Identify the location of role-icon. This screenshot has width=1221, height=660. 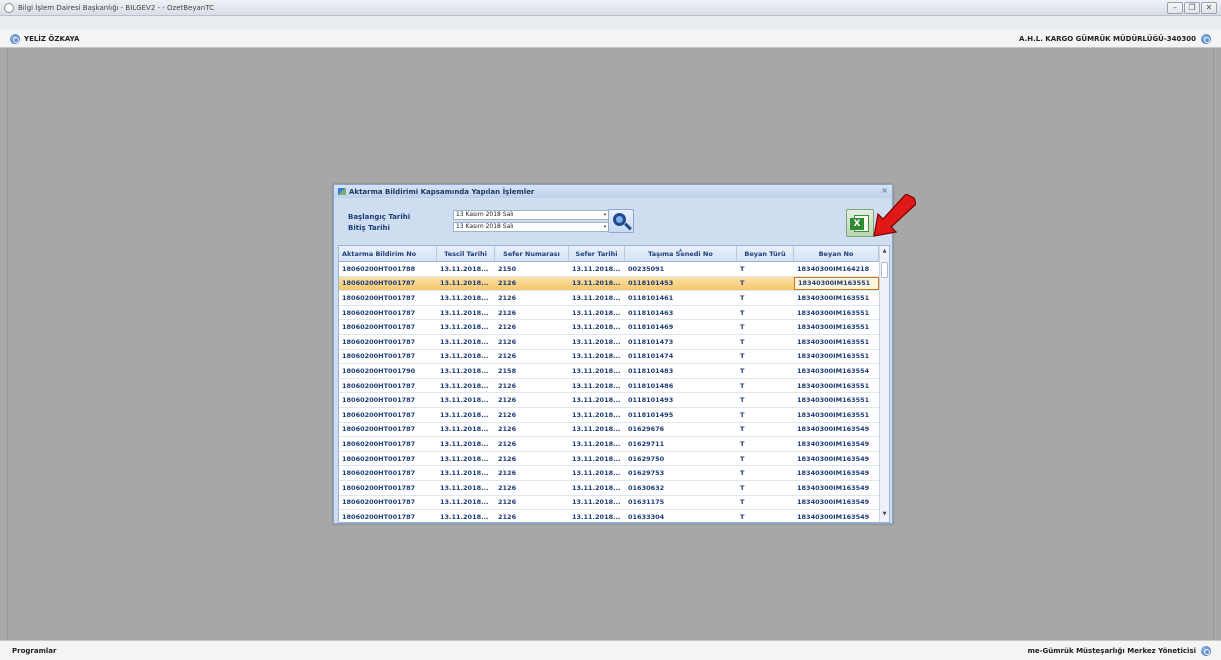
(1206, 651).